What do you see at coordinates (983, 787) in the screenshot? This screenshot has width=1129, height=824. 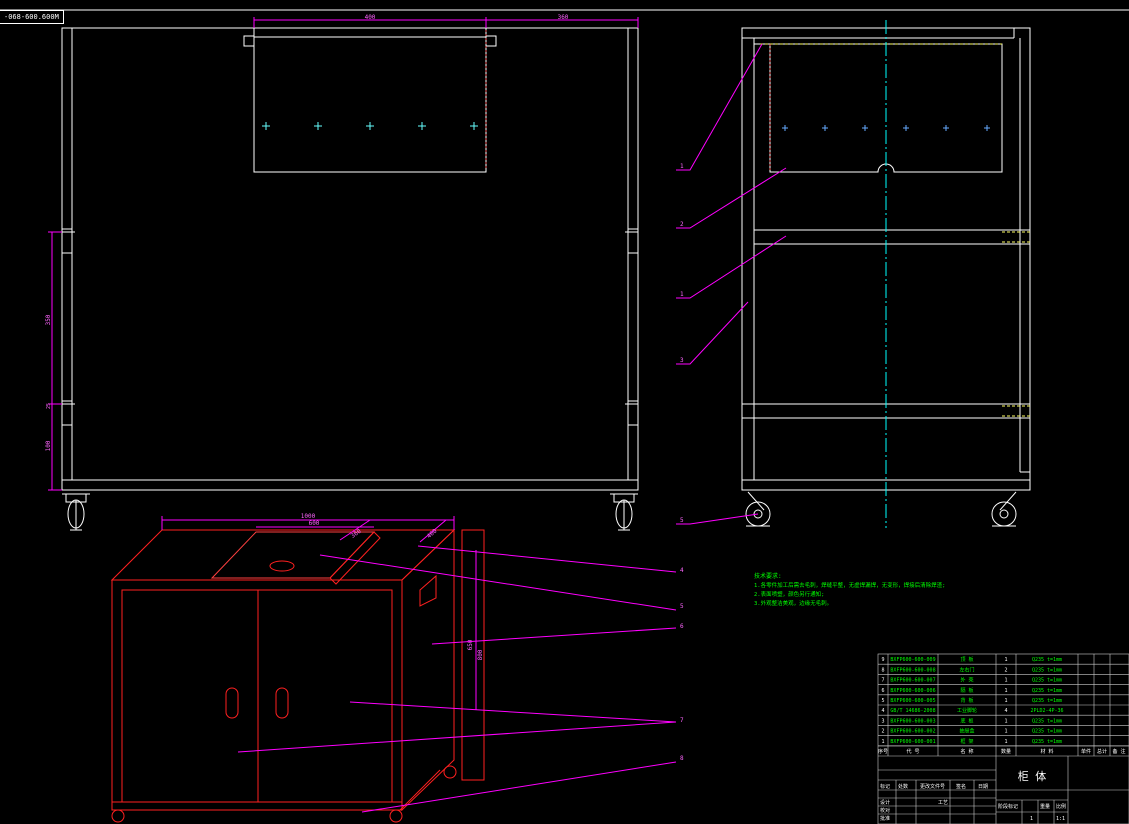 I see `tb-date: 日期` at bounding box center [983, 787].